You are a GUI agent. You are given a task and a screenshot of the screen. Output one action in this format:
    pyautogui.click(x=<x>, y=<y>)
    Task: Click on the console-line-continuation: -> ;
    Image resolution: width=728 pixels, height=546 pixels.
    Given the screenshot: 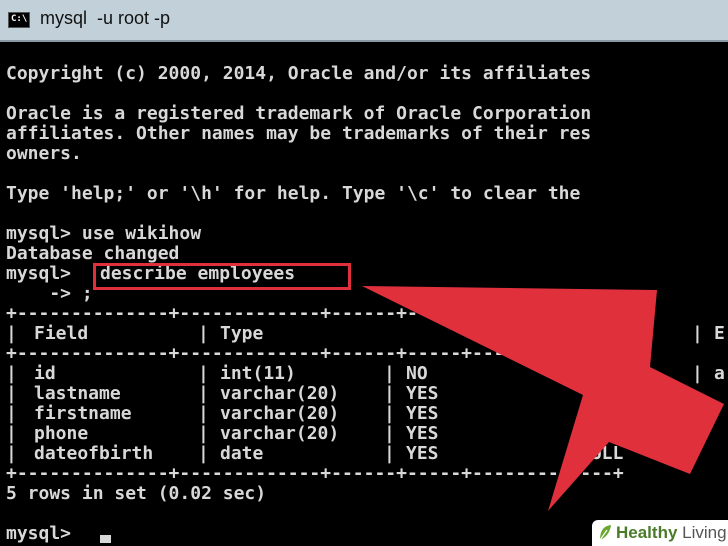 What is the action you would take?
    pyautogui.click(x=49, y=293)
    